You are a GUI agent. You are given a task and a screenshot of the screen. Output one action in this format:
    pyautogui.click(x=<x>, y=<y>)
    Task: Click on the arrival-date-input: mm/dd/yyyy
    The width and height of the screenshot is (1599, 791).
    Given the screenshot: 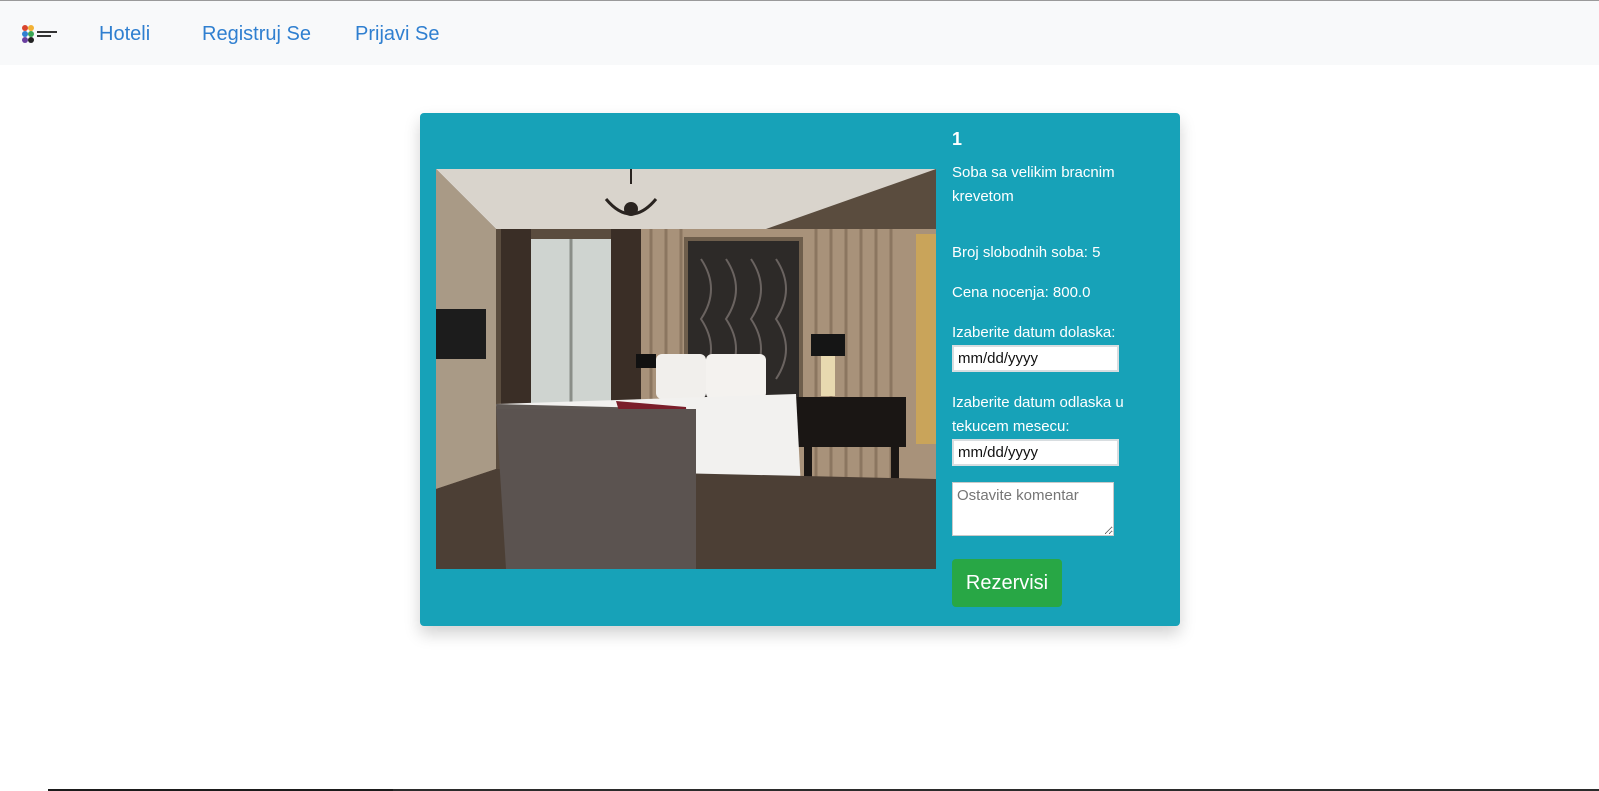 What is the action you would take?
    pyautogui.click(x=1035, y=358)
    